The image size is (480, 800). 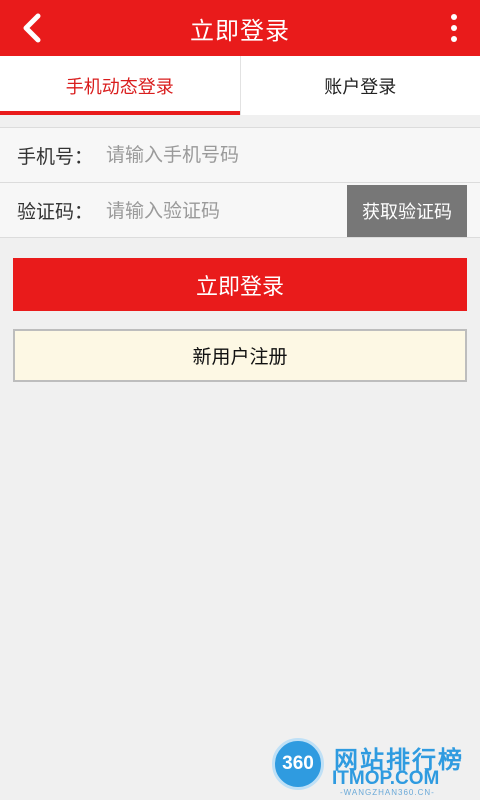 What do you see at coordinates (454, 28) in the screenshot?
I see `more-menu-button` at bounding box center [454, 28].